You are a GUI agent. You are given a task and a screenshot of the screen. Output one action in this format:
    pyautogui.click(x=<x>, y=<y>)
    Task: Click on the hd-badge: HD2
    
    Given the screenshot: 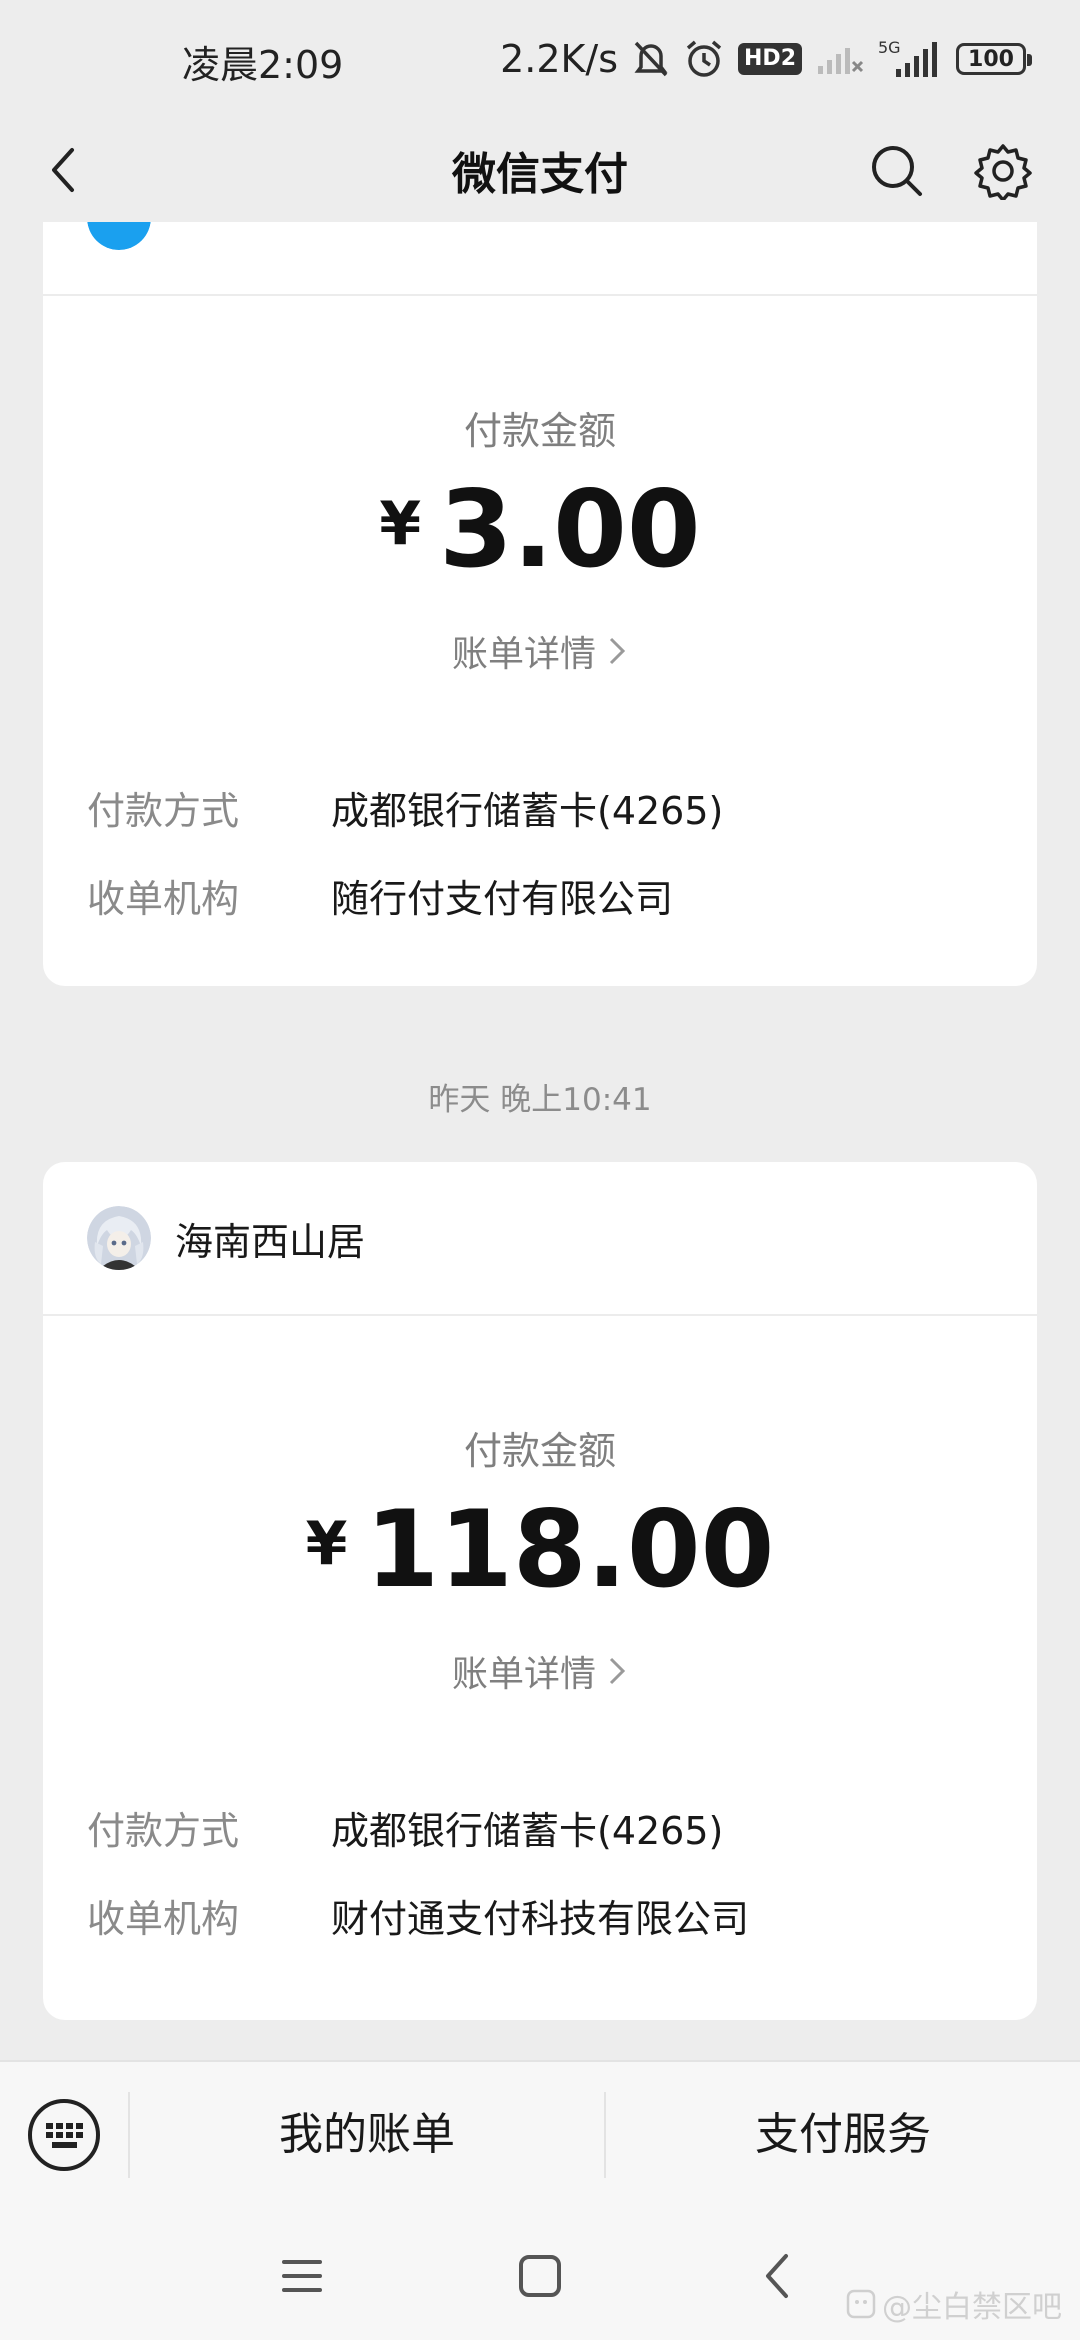 What is the action you would take?
    pyautogui.click(x=770, y=59)
    